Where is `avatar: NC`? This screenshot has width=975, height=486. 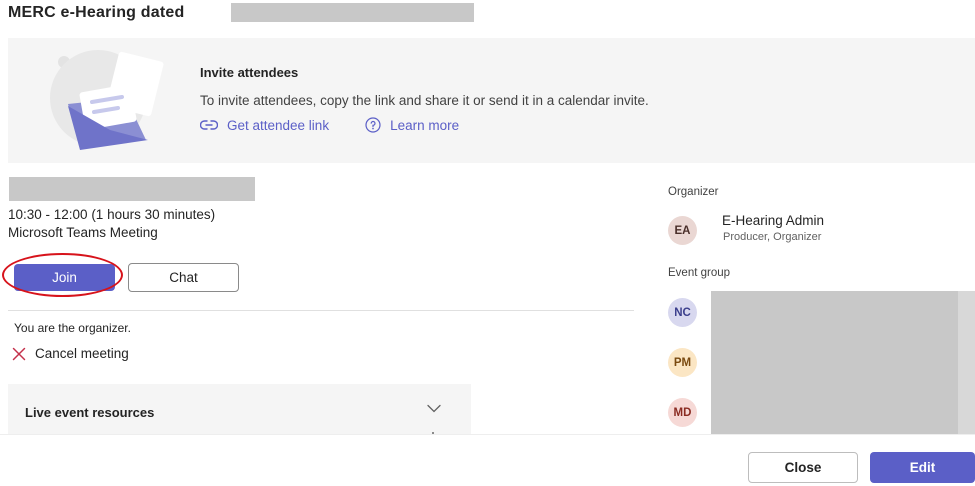 avatar: NC is located at coordinates (682, 312).